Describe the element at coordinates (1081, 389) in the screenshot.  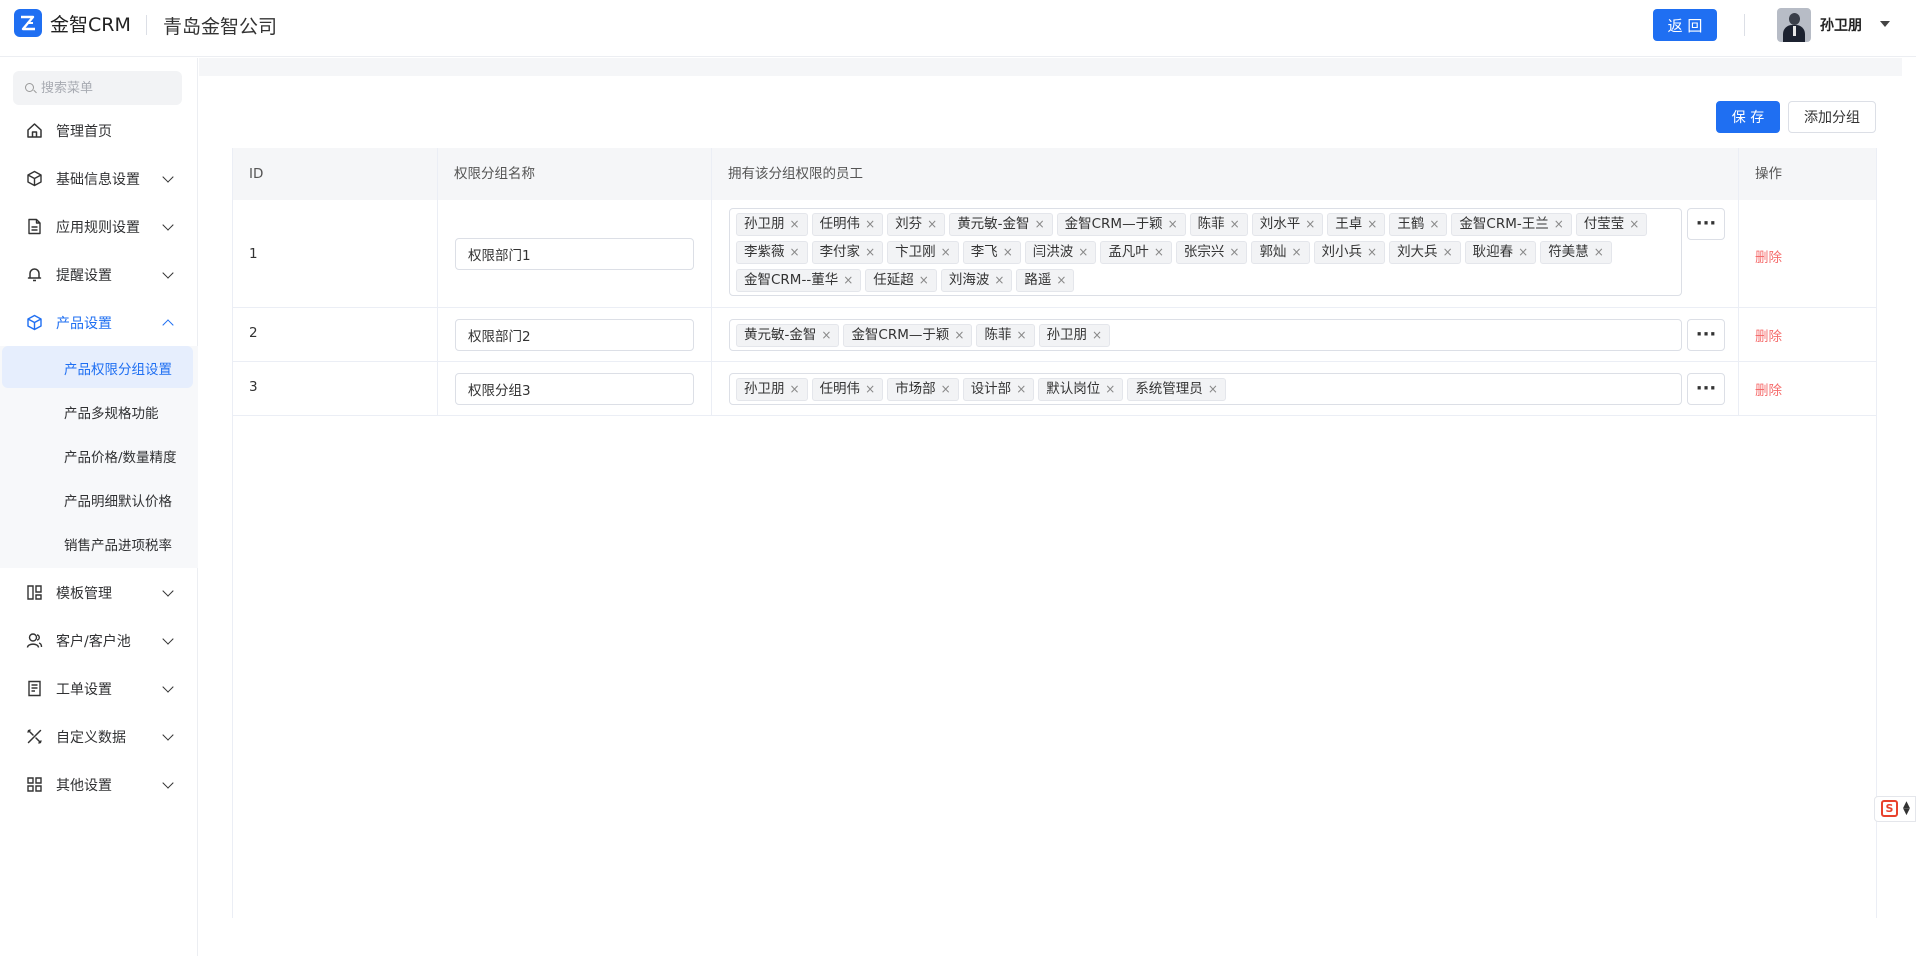
I see `member-tag: 默认岗位 ×` at that location.